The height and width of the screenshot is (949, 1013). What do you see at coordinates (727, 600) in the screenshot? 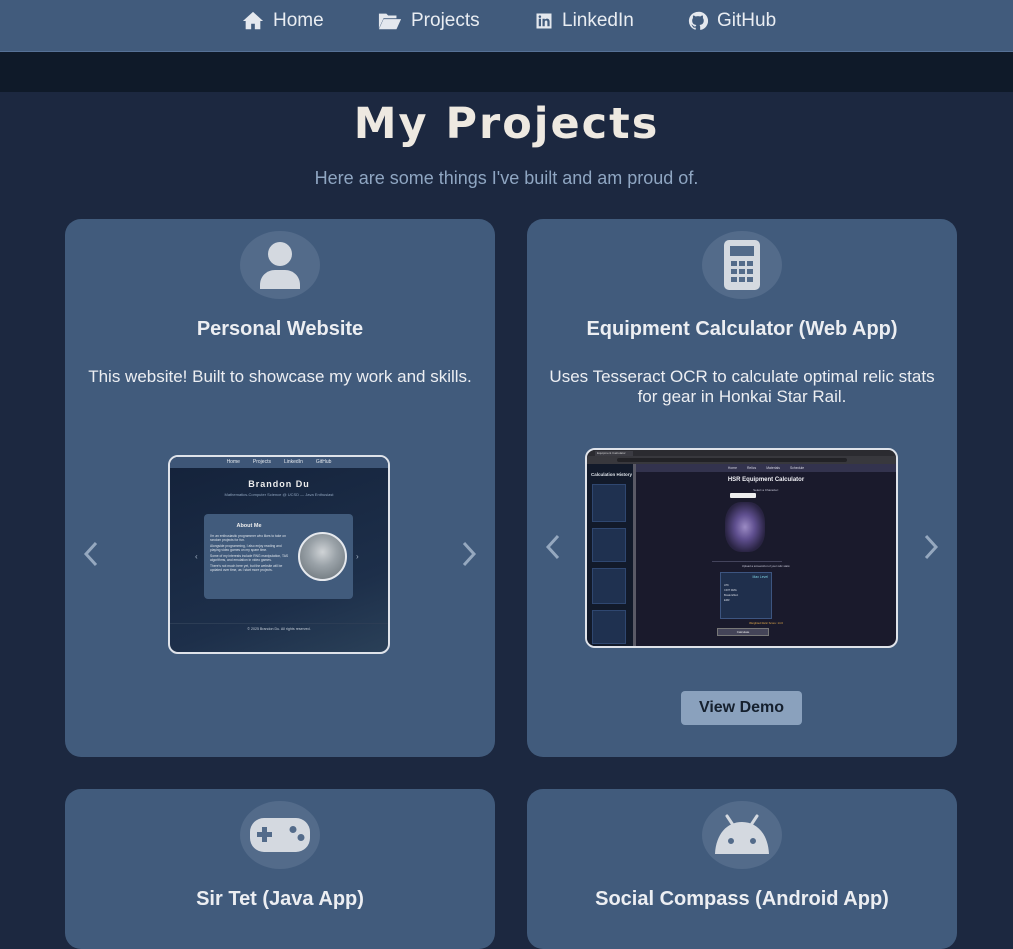
I see `preview-stat: ERR` at bounding box center [727, 600].